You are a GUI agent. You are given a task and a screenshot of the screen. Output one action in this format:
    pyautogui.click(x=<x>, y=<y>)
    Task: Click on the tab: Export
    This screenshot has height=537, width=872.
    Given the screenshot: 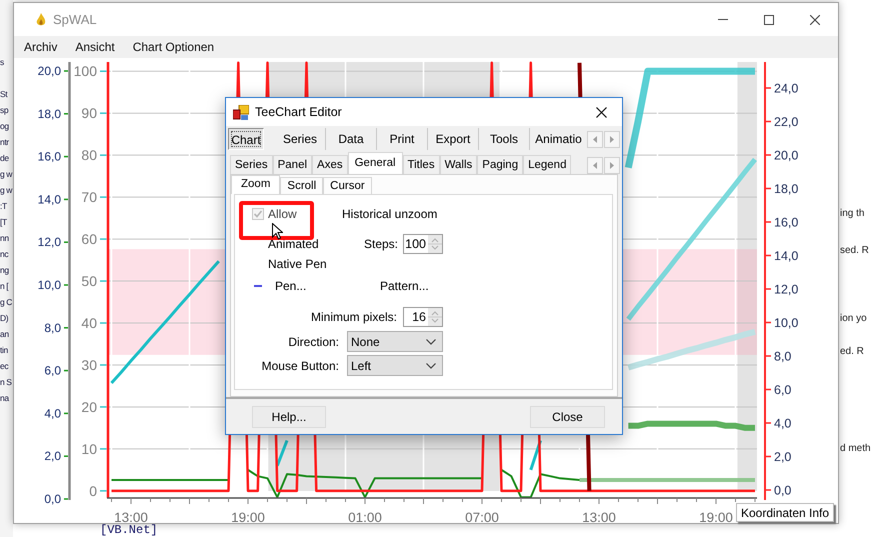 What is the action you would take?
    pyautogui.click(x=453, y=139)
    